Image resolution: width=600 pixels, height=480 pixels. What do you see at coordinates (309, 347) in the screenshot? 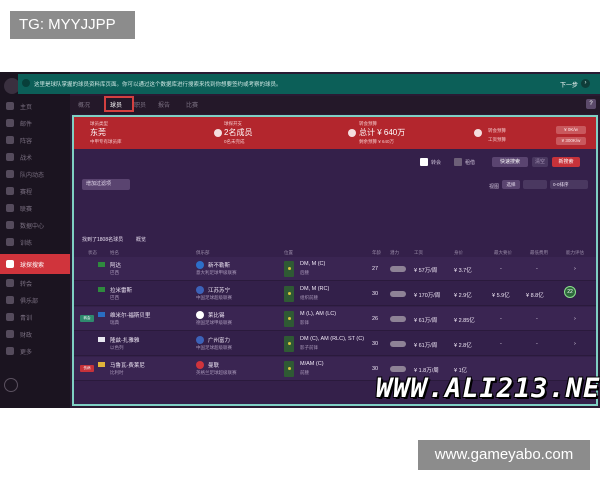
I see `player-role: 影子前锋` at bounding box center [309, 347].